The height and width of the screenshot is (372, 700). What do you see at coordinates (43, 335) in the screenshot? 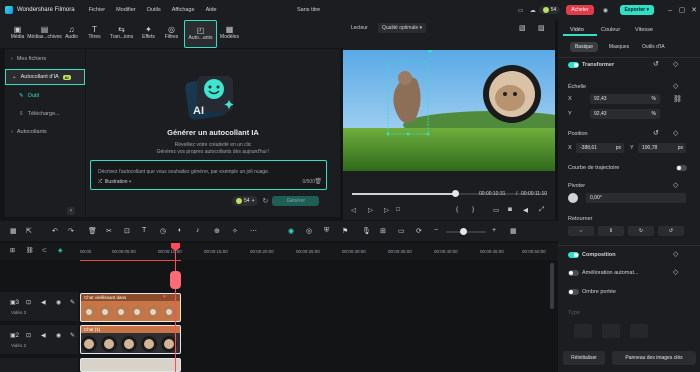
I see `audio-mute-icon: ◀` at bounding box center [43, 335].